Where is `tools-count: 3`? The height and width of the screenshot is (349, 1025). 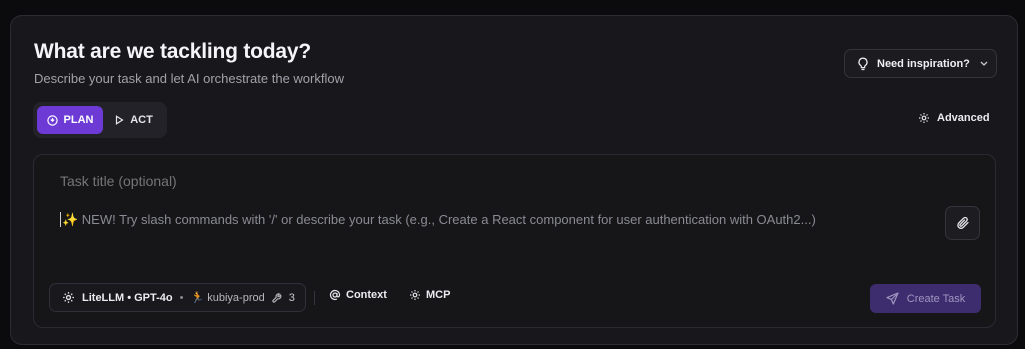
tools-count: 3 is located at coordinates (291, 297).